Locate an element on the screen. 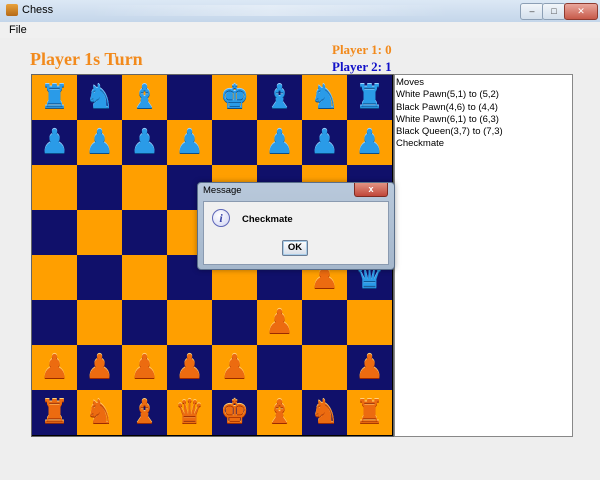 This screenshot has height=480, width=600. player1-score: Player 1: 0 is located at coordinates (362, 49).